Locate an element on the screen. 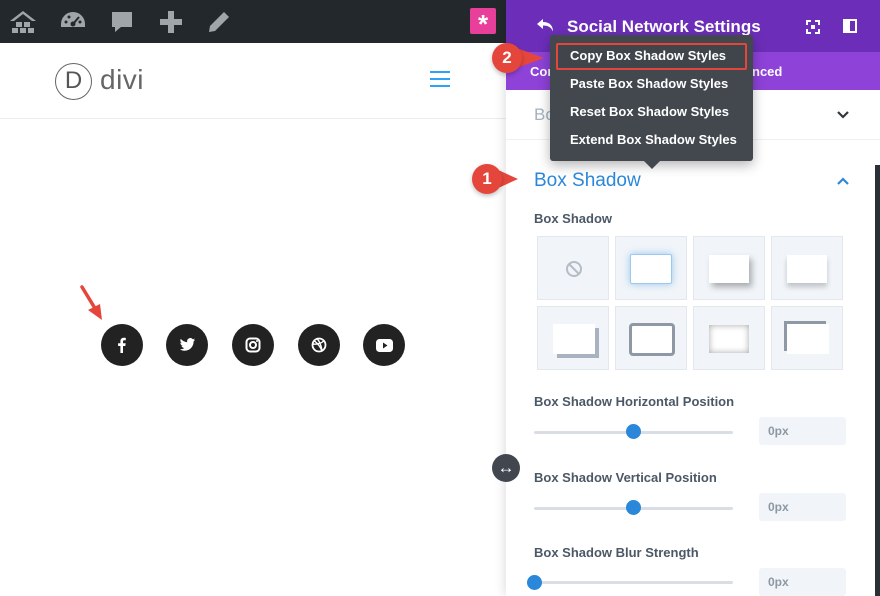 The image size is (880, 596). section-title-box-shadow: Box Shadow is located at coordinates (587, 181).